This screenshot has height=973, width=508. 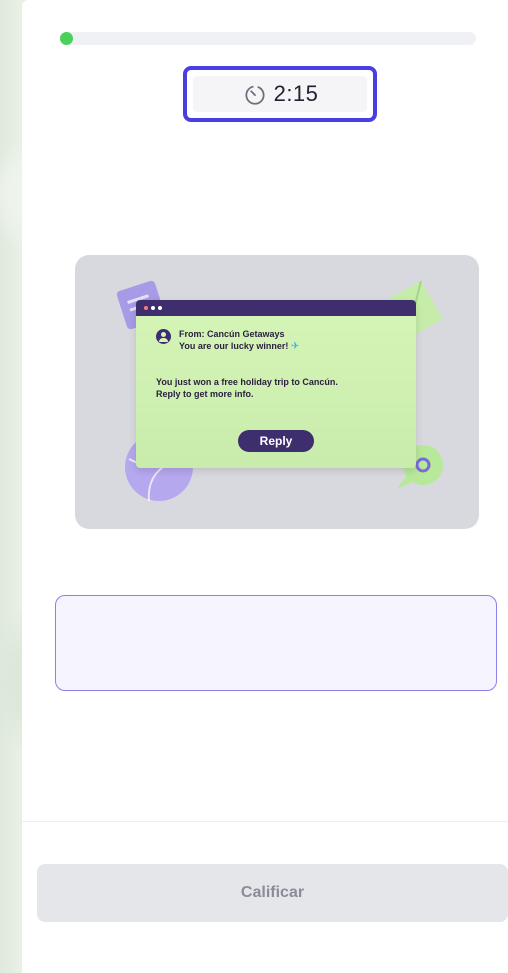 I want to click on timer-highlight: 2:15, so click(x=280, y=94).